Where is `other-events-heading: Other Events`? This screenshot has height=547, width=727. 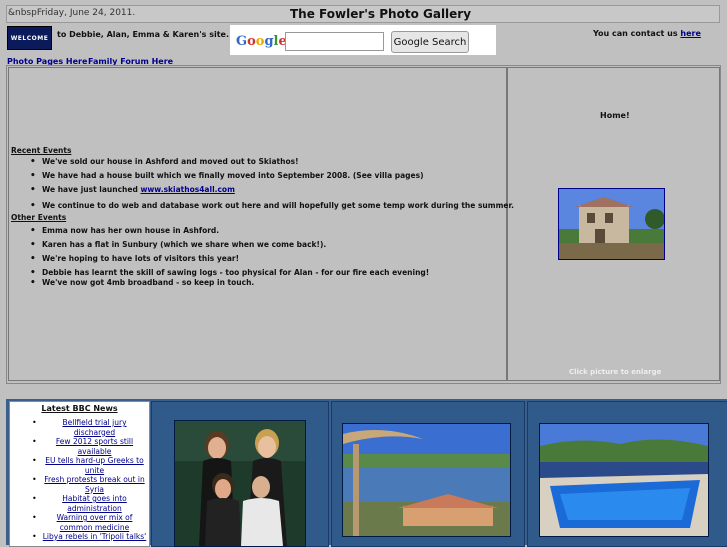 other-events-heading: Other Events is located at coordinates (39, 217).